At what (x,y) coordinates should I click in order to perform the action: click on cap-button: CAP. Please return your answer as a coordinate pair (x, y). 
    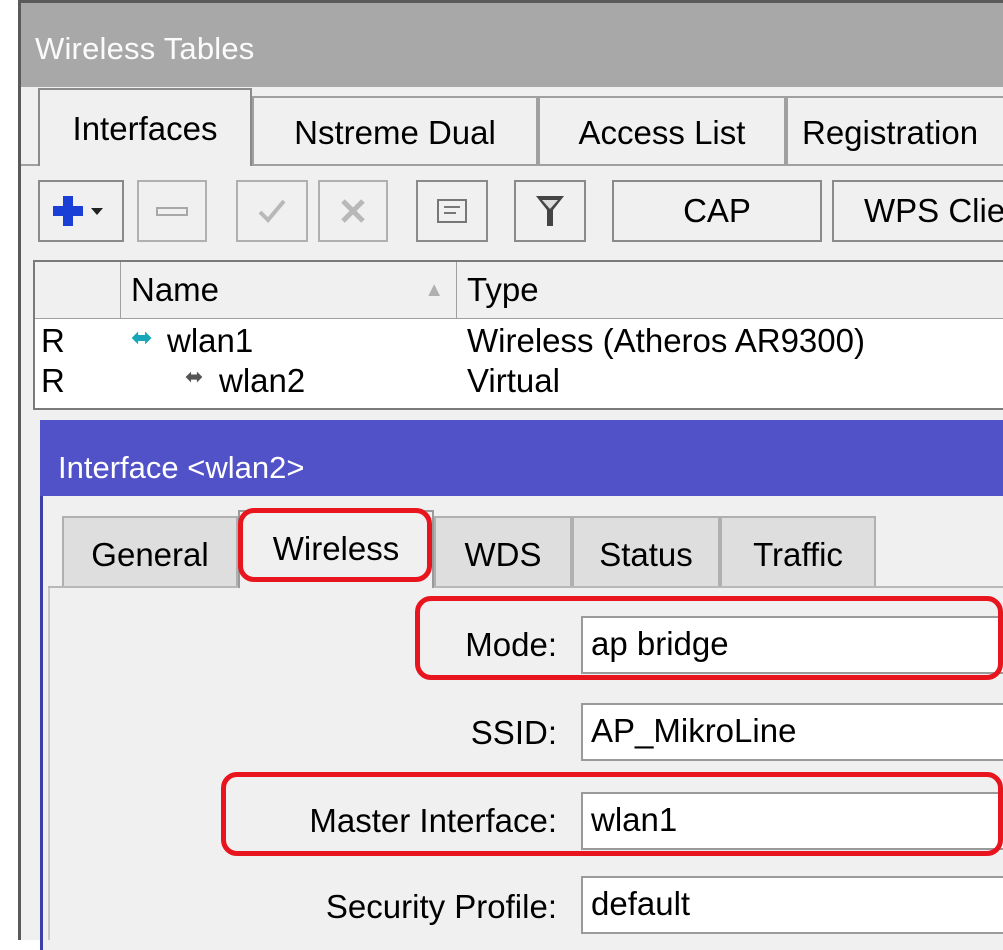
    Looking at the image, I should click on (717, 211).